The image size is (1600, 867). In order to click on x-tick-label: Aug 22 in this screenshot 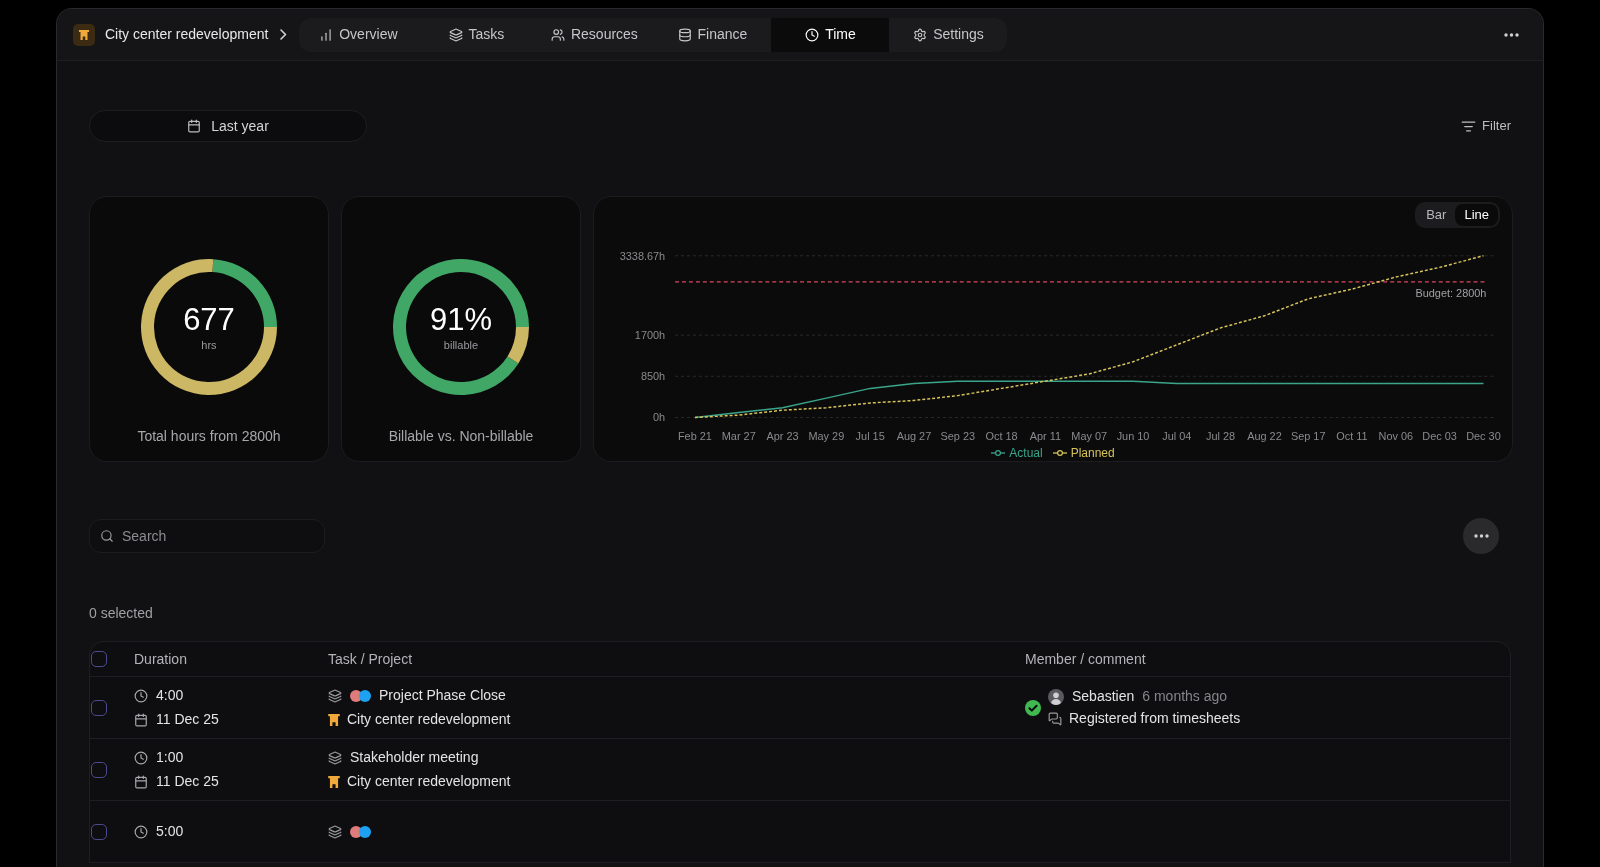, I will do `click(1264, 436)`.